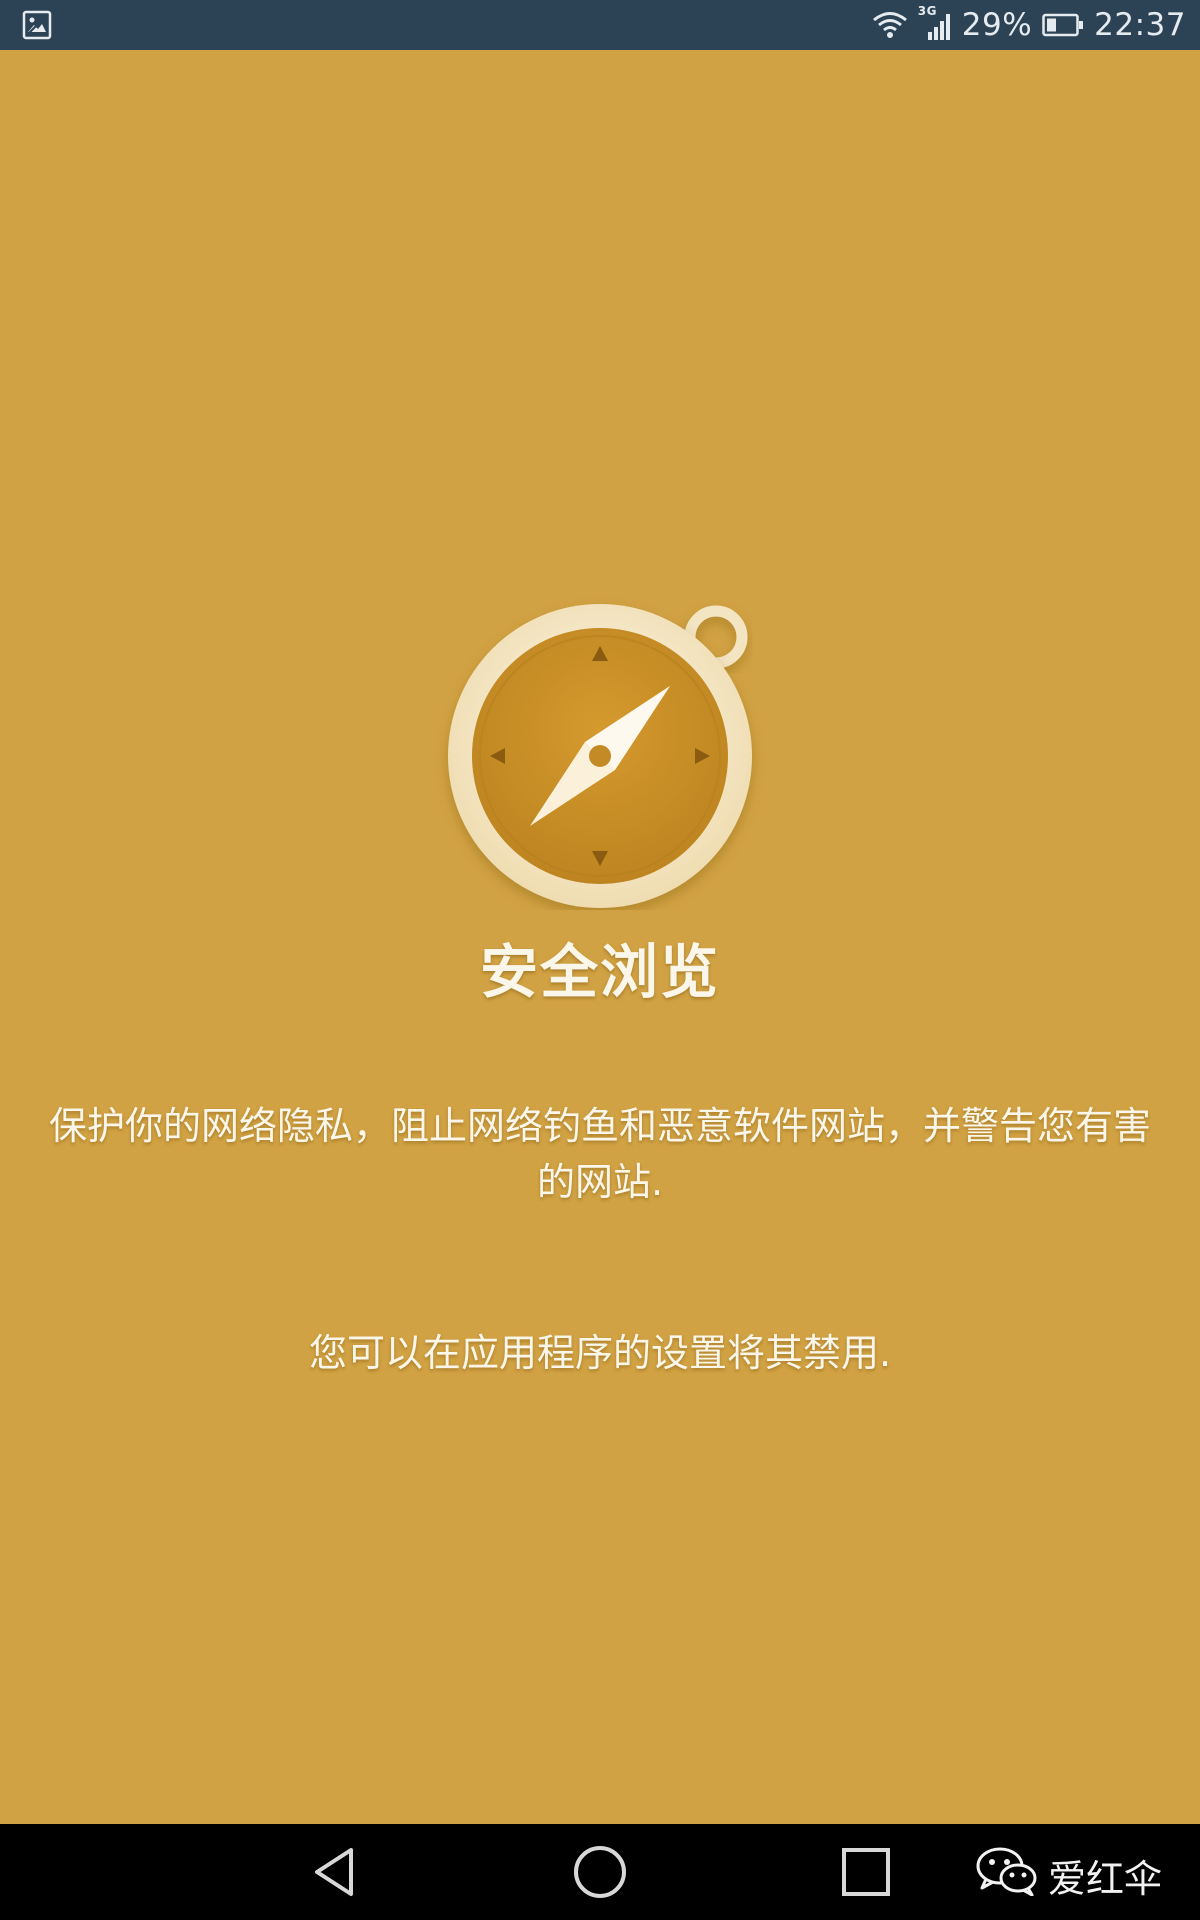 Image resolution: width=1200 pixels, height=1920 pixels. I want to click on navigation-bar: 爱红伞, so click(600, 1872).